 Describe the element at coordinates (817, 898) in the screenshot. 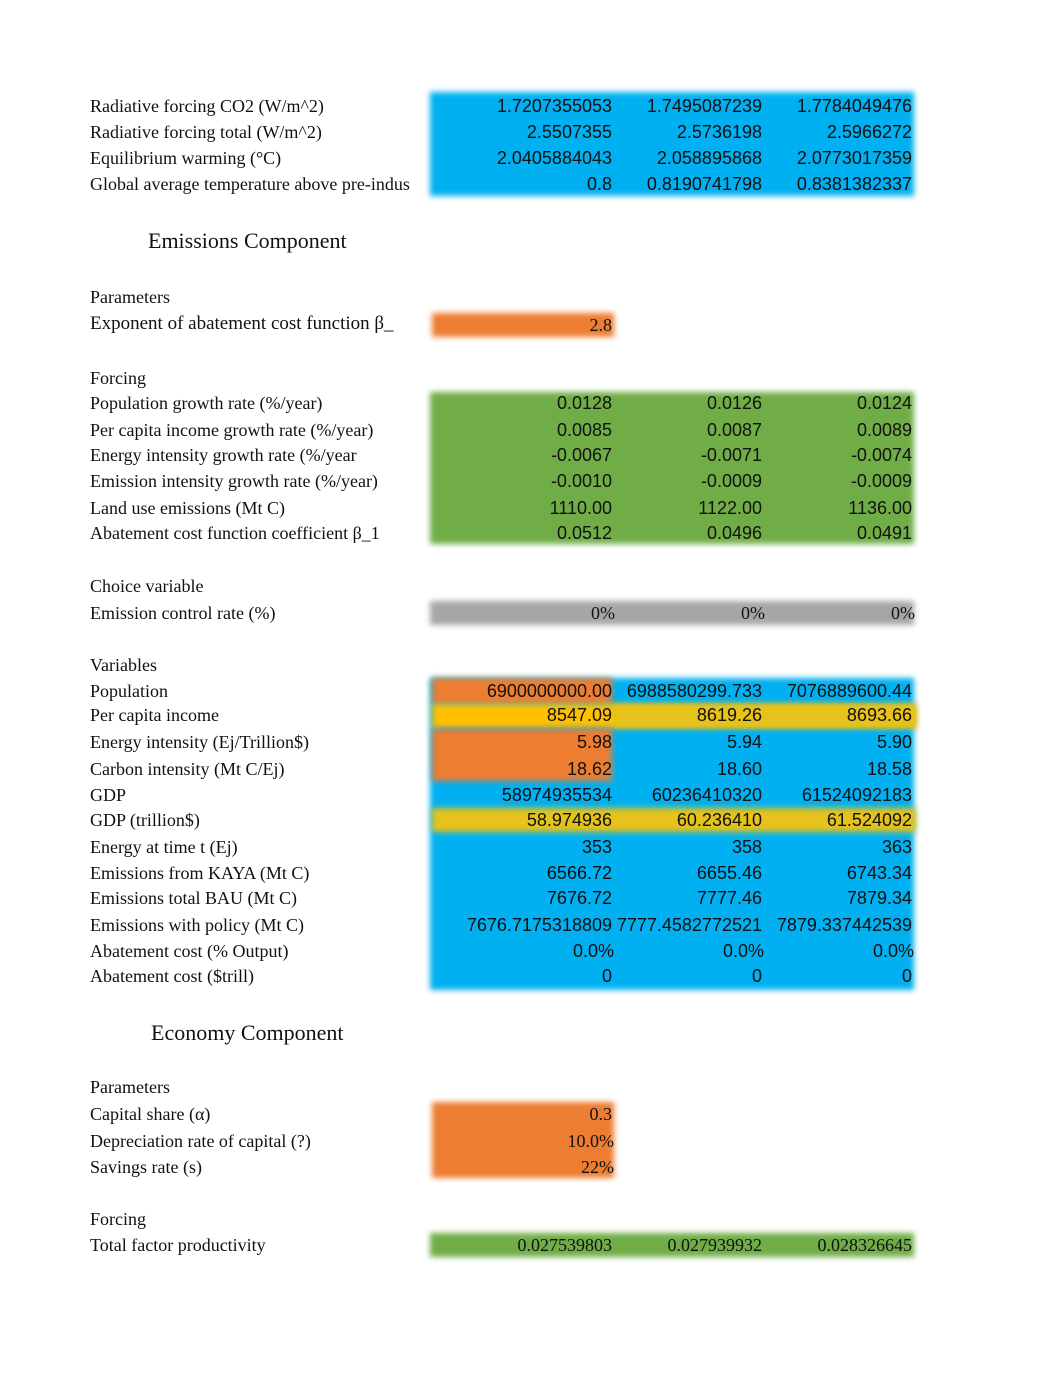

I see `cell-value: 7879.34` at that location.